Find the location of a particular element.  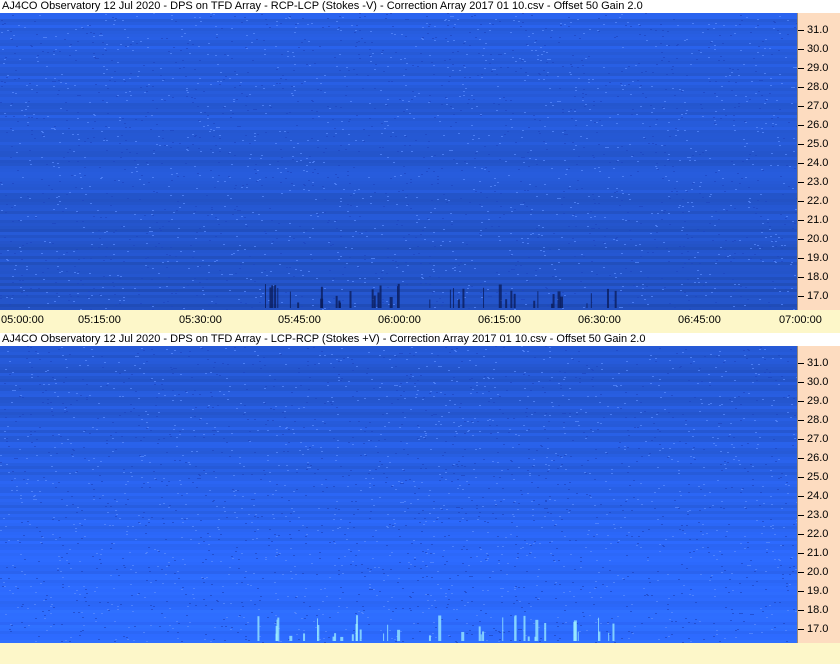

panel2-freq-label: 23.0 is located at coordinates (818, 515).